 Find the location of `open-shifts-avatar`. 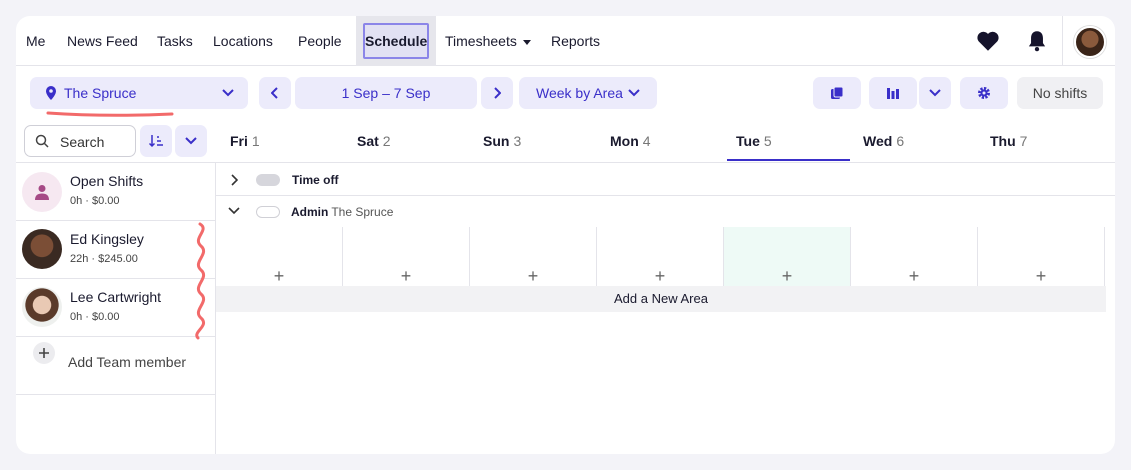

open-shifts-avatar is located at coordinates (42, 192).